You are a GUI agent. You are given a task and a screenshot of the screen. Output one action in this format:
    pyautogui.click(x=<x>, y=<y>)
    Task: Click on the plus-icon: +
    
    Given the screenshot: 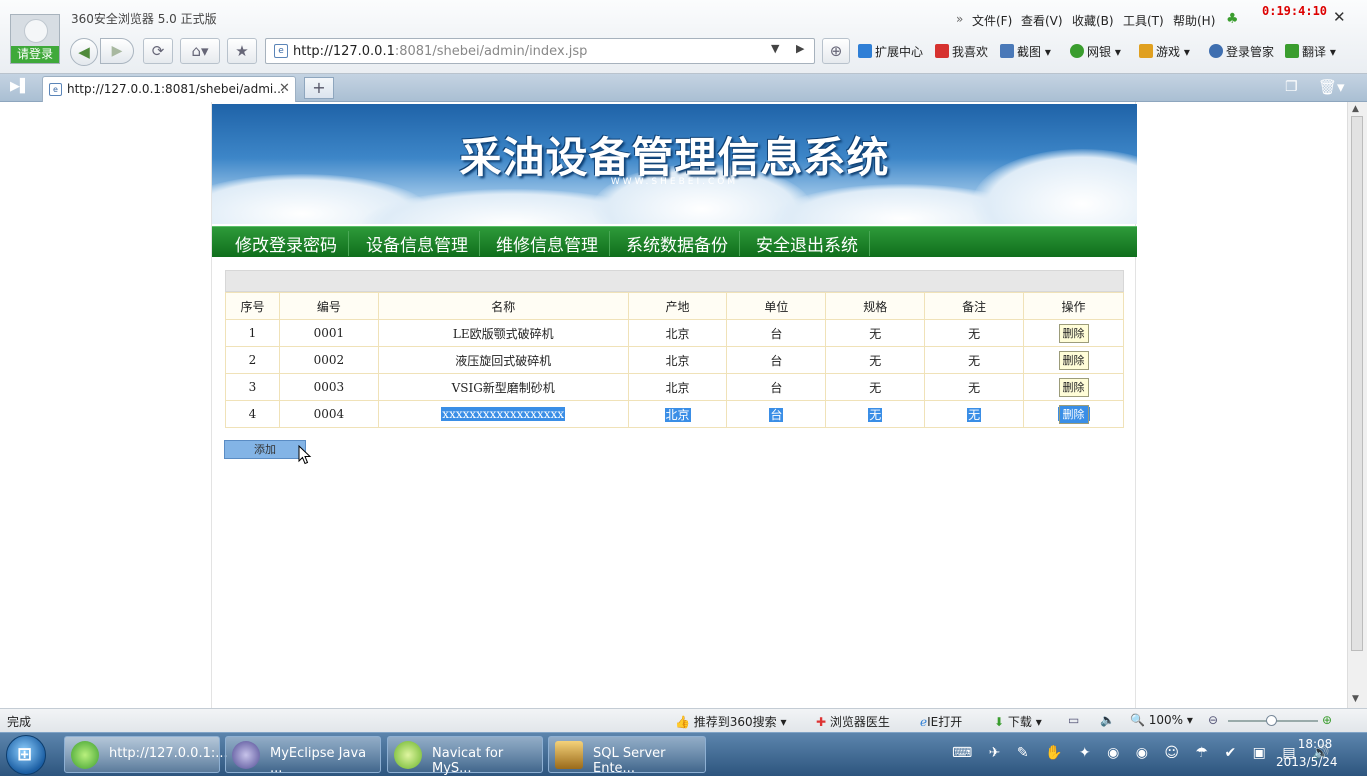 What is the action you would take?
    pyautogui.click(x=319, y=87)
    